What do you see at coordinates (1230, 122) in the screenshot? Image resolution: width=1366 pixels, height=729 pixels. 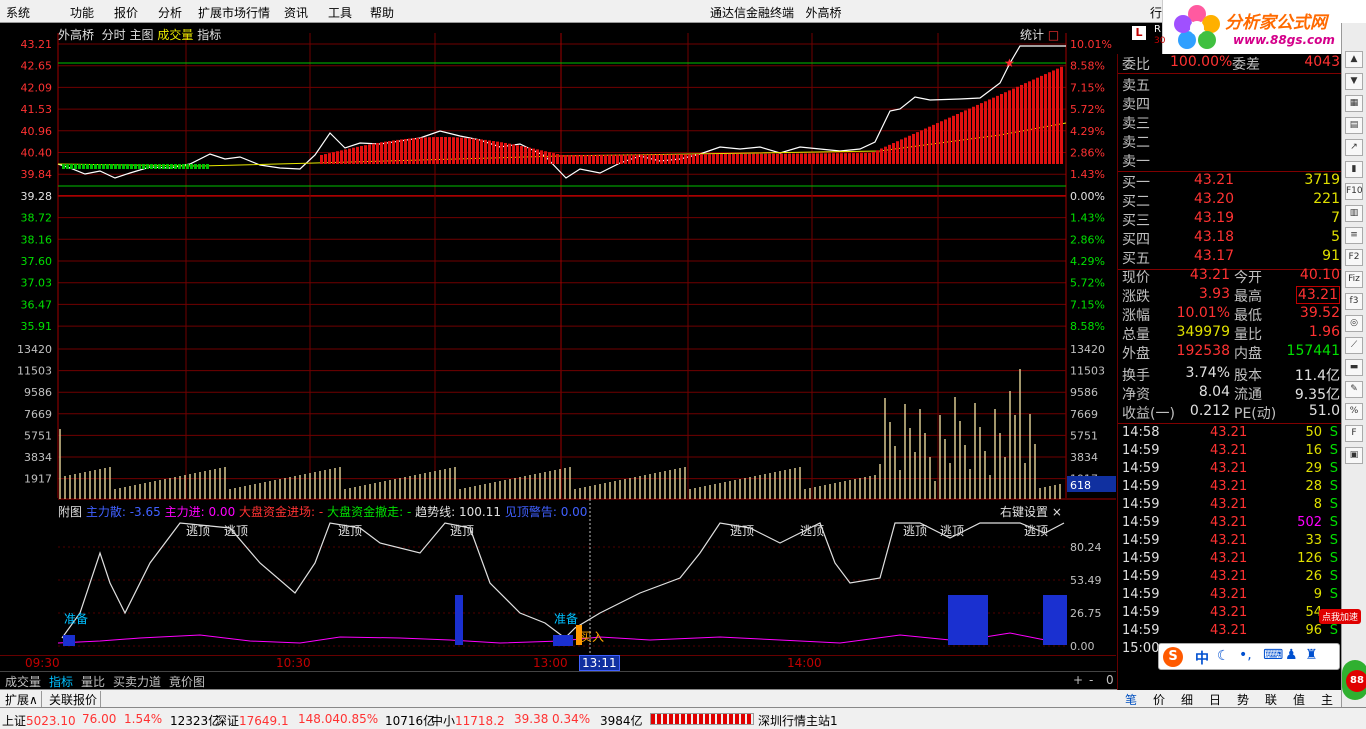 I see `sell-row: 卖三` at bounding box center [1230, 122].